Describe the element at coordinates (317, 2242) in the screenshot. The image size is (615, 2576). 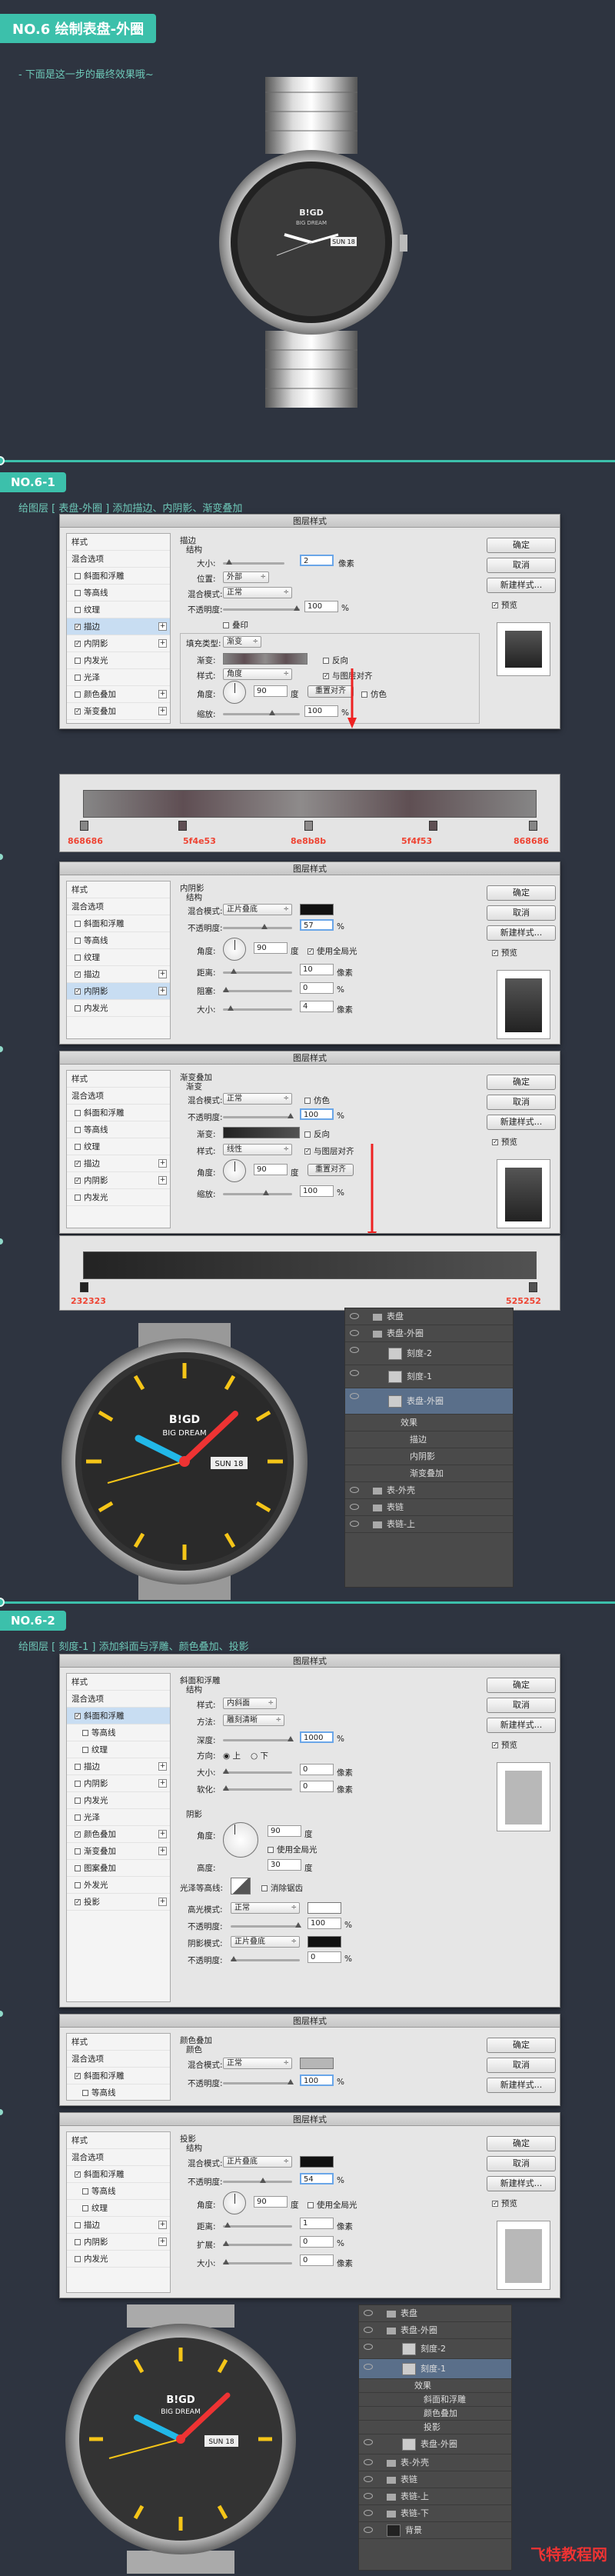
I see `spread-input: 0` at that location.